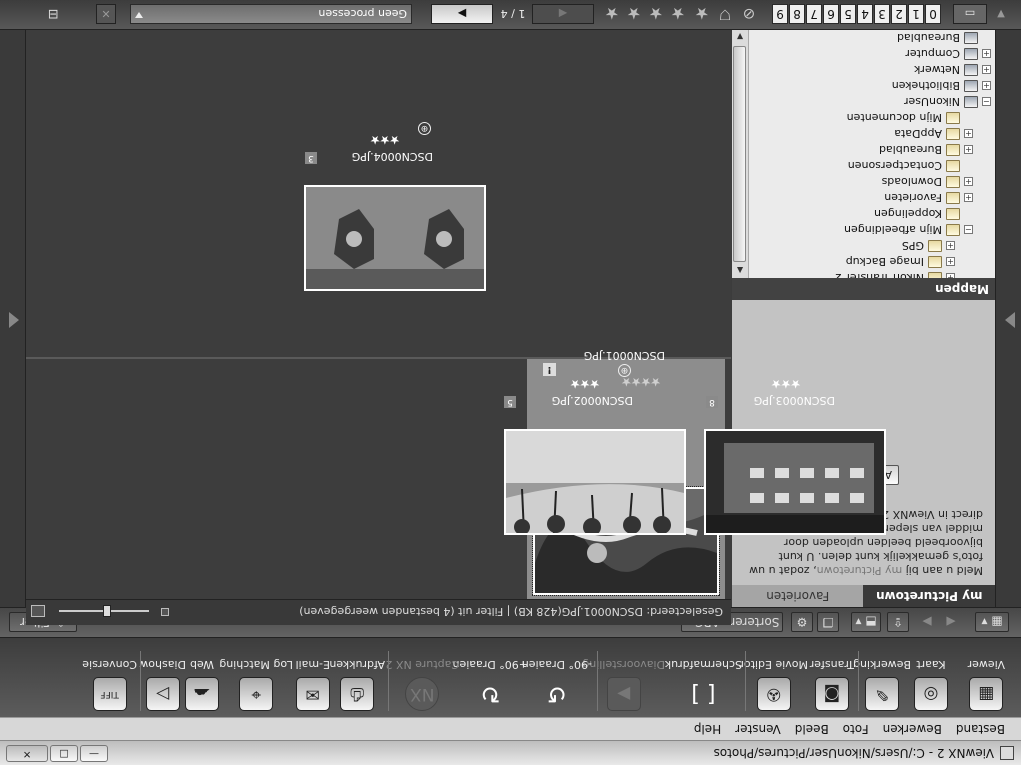 The image size is (1021, 765). What do you see at coordinates (106, 14) in the screenshot?
I see `cancel-process-icon: ✕` at bounding box center [106, 14].